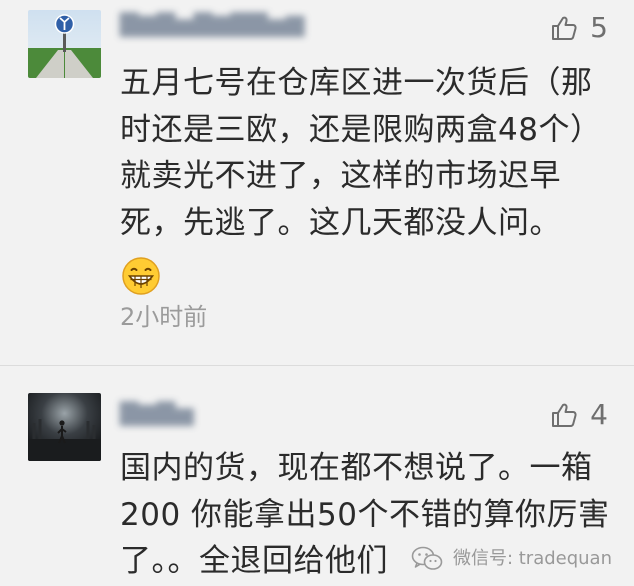 Image resolution: width=634 pixels, height=586 pixels. What do you see at coordinates (164, 317) in the screenshot?
I see `comment-time: 2小时前` at bounding box center [164, 317].